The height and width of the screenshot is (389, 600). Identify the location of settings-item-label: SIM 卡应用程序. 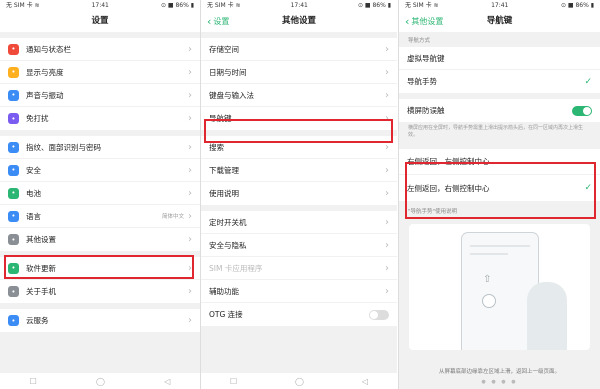
(236, 268).